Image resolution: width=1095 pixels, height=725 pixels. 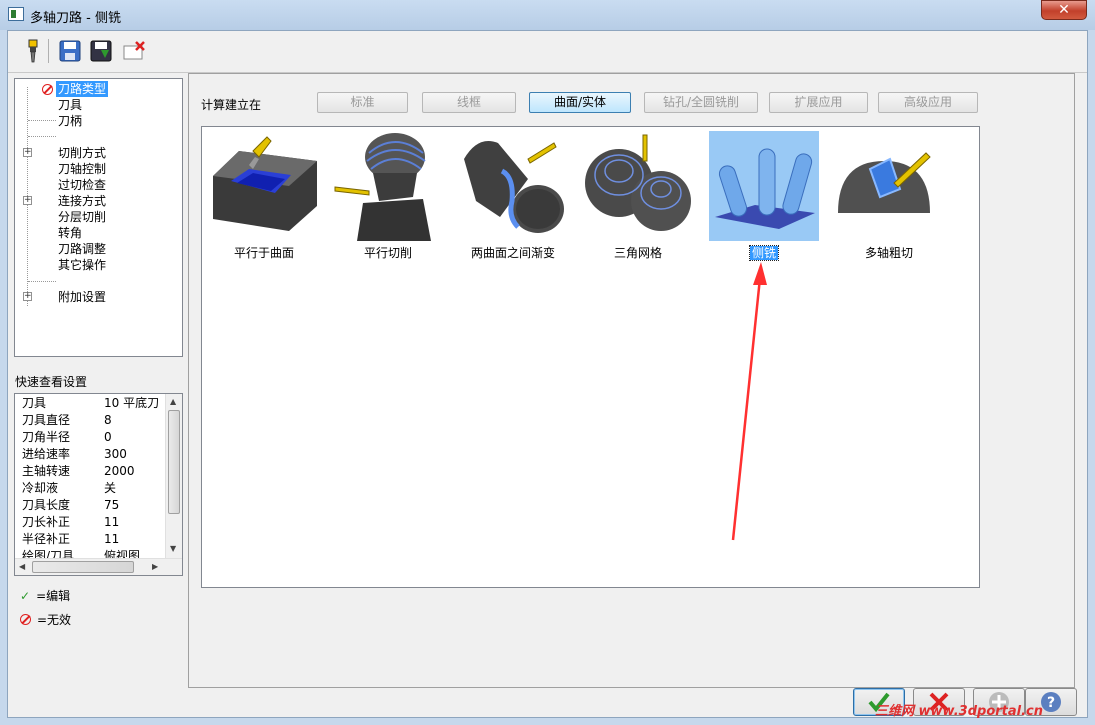 What do you see at coordinates (70, 121) in the screenshot?
I see `tree-item-holder: 刀柄` at bounding box center [70, 121].